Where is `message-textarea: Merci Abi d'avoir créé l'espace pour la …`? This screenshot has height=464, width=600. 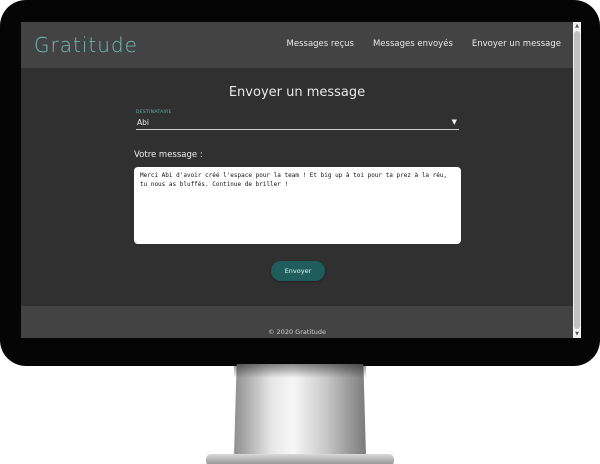
message-textarea: Merci Abi d'avoir créé l'espace pour la … is located at coordinates (297, 205).